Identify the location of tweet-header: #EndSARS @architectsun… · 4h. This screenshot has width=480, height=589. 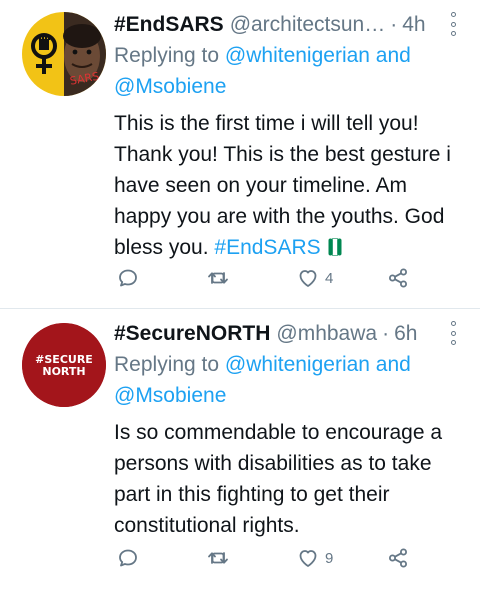
(289, 25).